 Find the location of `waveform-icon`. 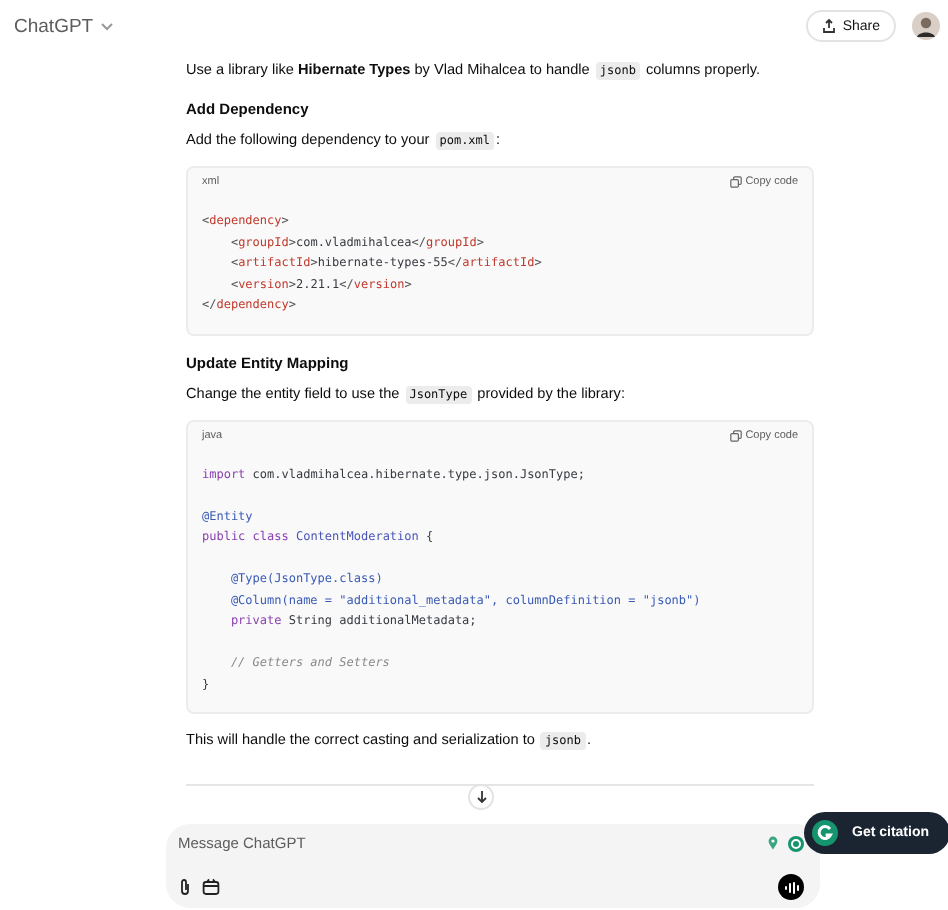

waveform-icon is located at coordinates (791, 887).